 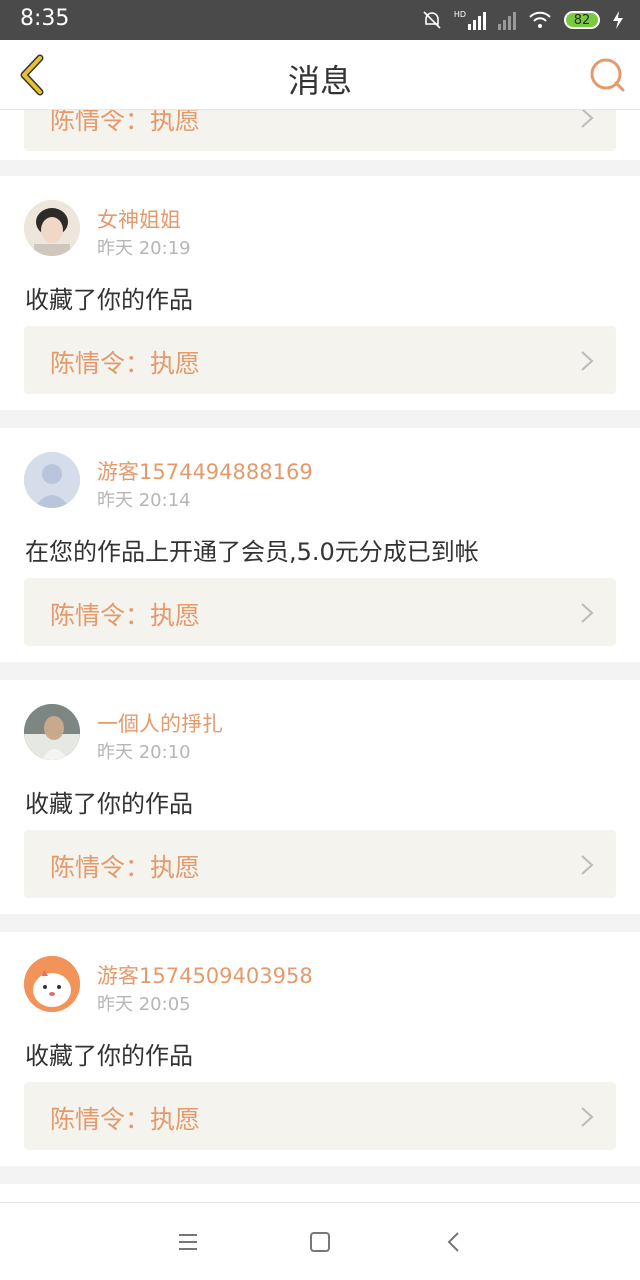 What do you see at coordinates (144, 500) in the screenshot?
I see `message-time: 昨天 20:14` at bounding box center [144, 500].